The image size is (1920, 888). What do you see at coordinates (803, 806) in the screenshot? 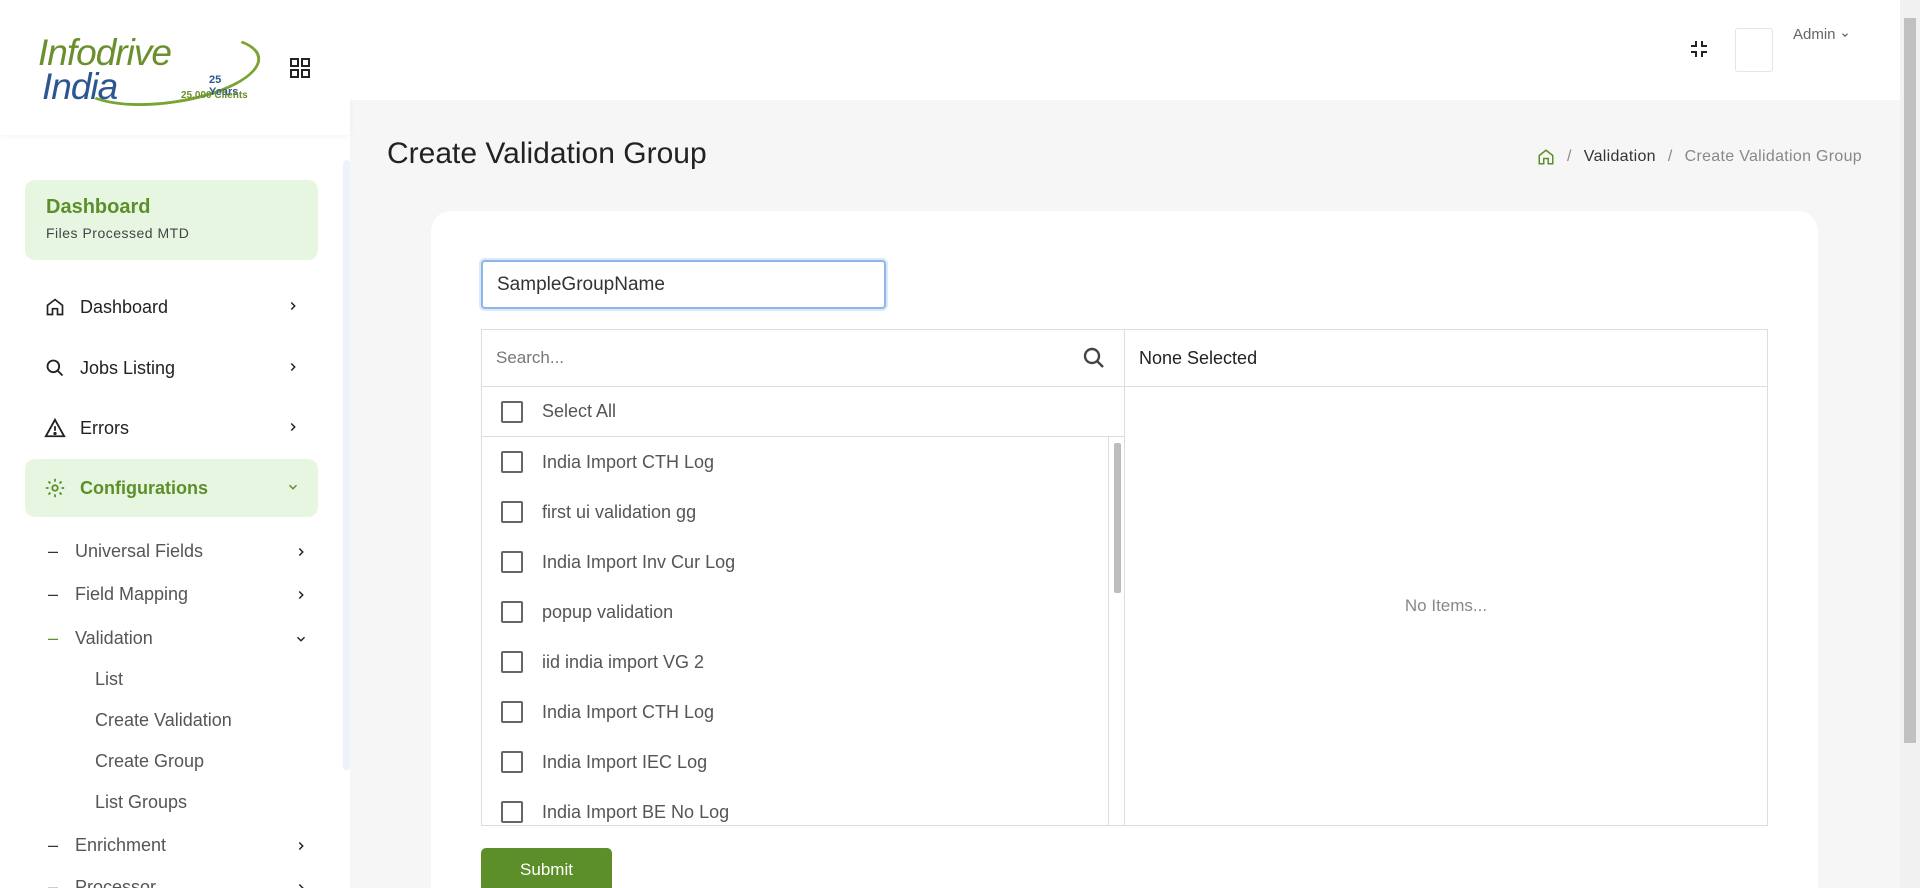
I see `list-item: India Import BE No Log` at bounding box center [803, 806].